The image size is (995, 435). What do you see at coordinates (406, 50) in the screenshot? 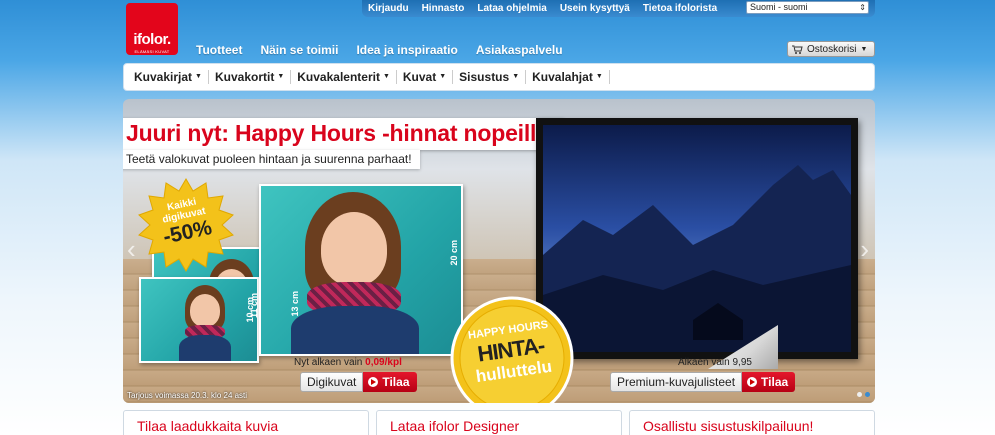
I see `nav-ideas: Idea ja inspiraatio` at bounding box center [406, 50].